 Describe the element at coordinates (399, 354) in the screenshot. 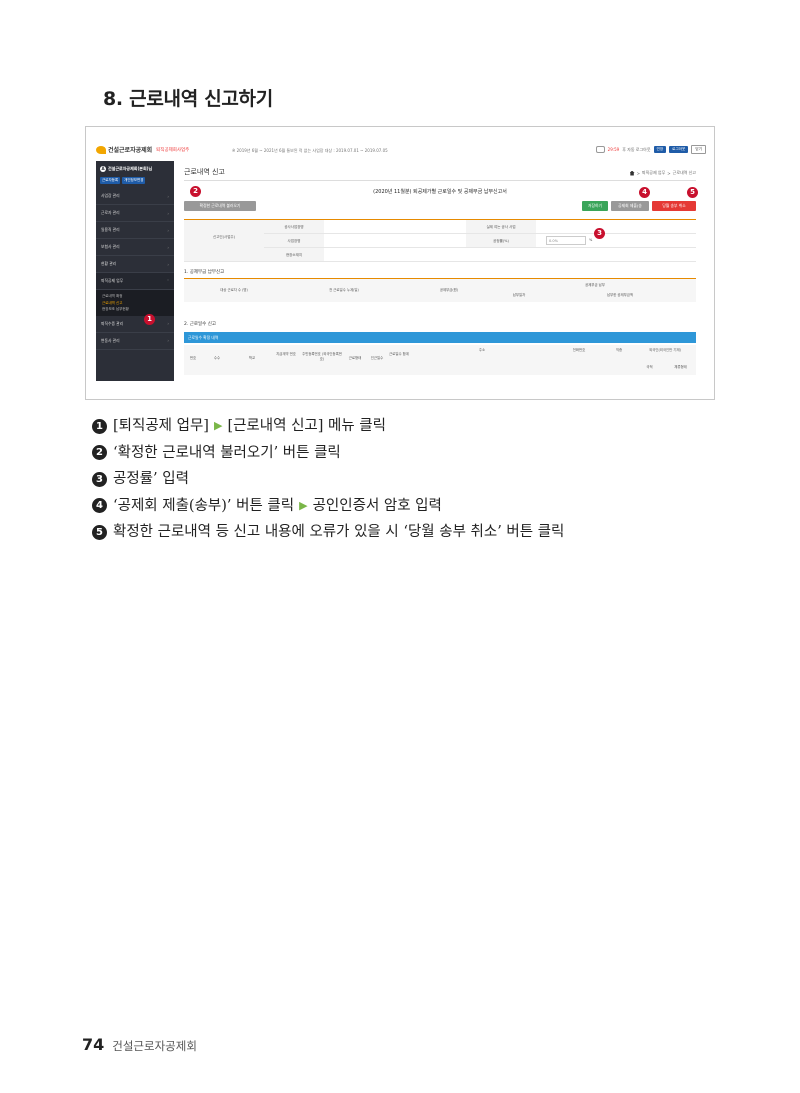

I see `column-header: 근로일수 합계` at that location.